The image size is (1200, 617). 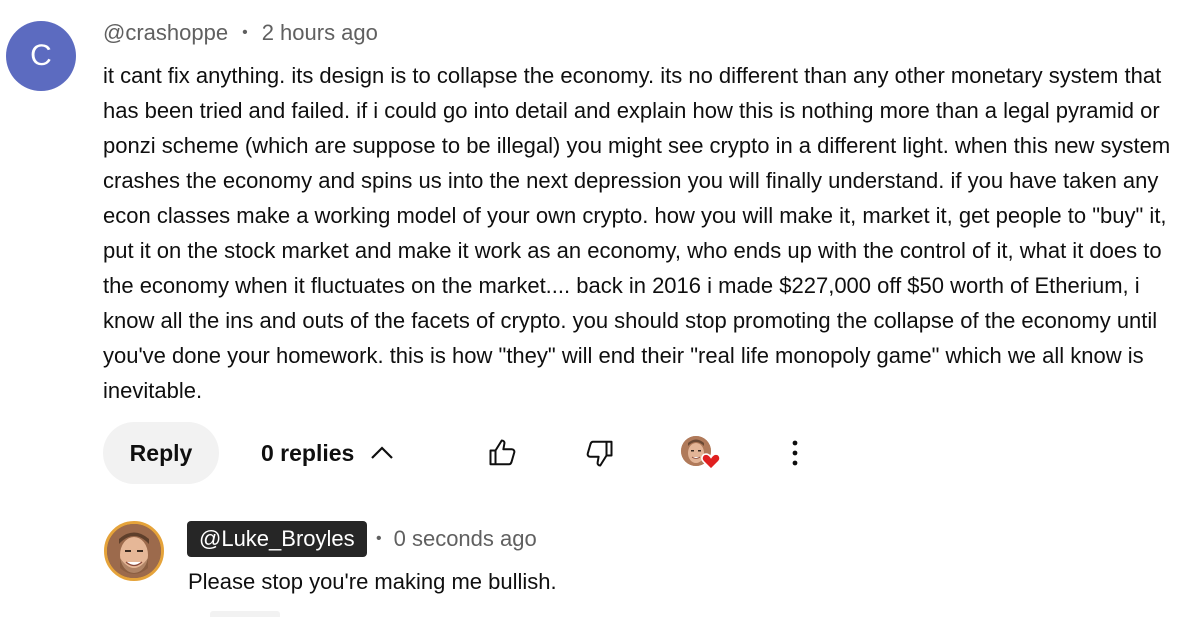 I want to click on creator-heart-badge, so click(x=703, y=456).